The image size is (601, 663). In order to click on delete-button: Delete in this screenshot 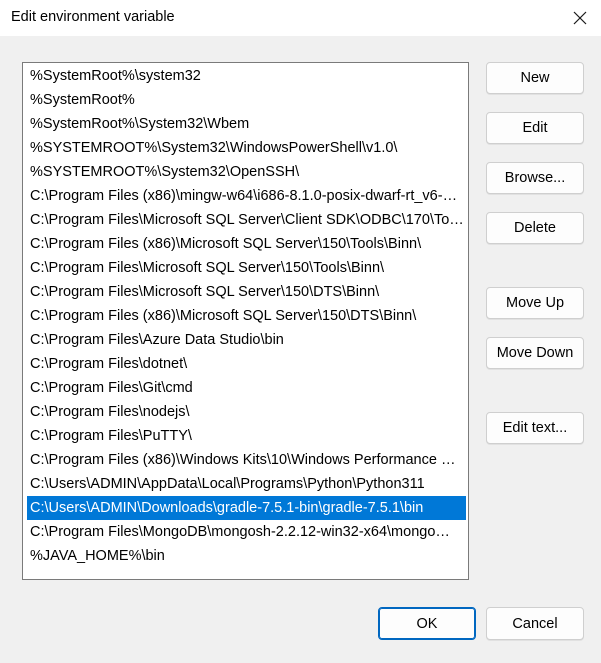, I will do `click(535, 228)`.